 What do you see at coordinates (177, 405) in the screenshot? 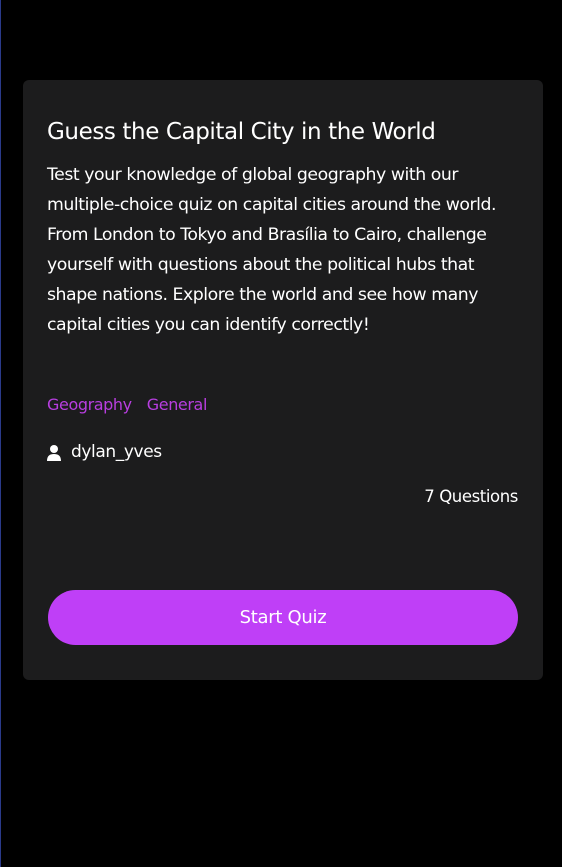
I see `tag-general: General` at bounding box center [177, 405].